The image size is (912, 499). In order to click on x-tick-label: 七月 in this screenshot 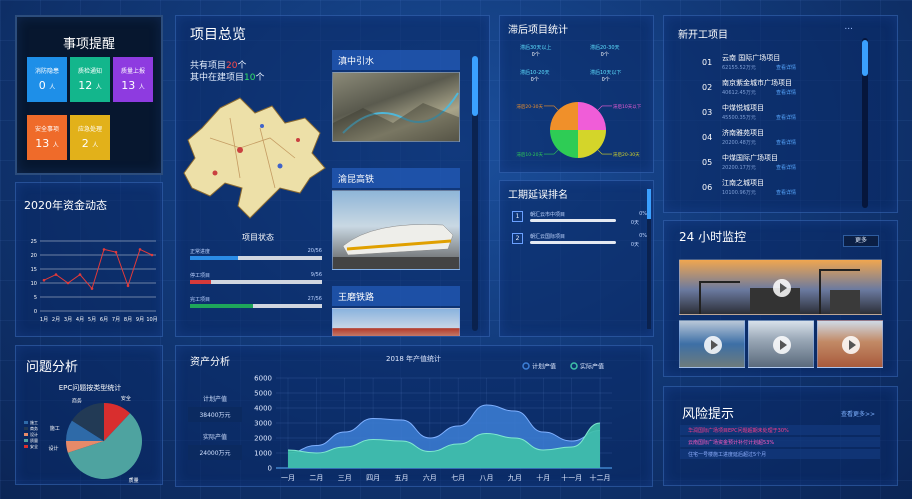, I will do `click(458, 477)`.